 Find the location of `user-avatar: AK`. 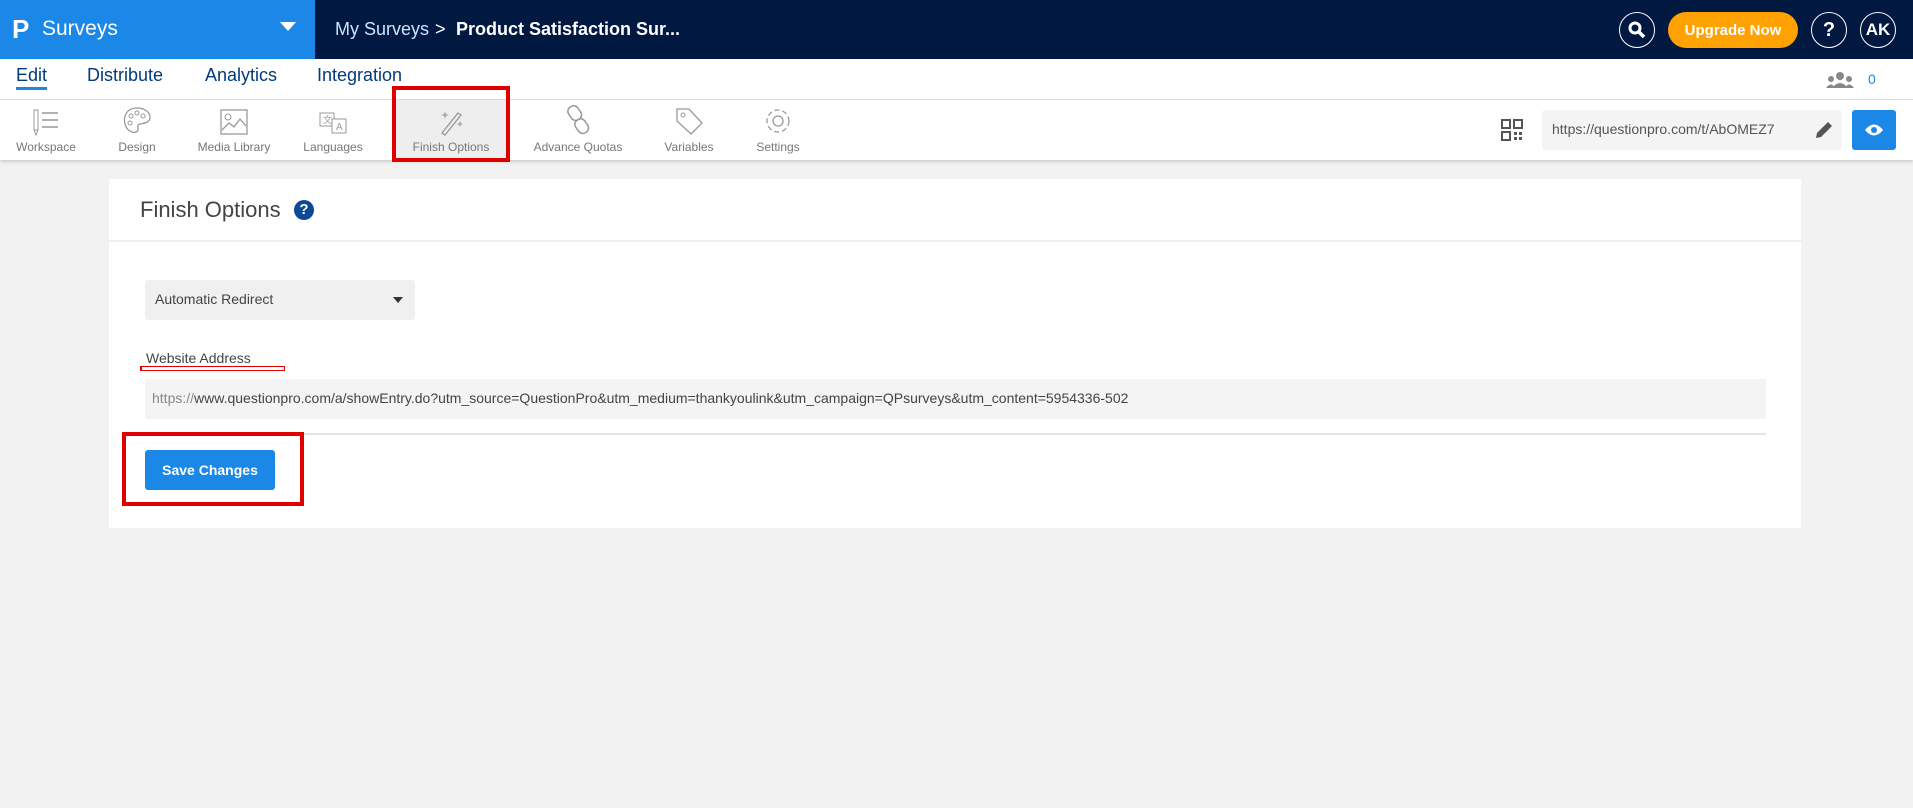

user-avatar: AK is located at coordinates (1878, 30).